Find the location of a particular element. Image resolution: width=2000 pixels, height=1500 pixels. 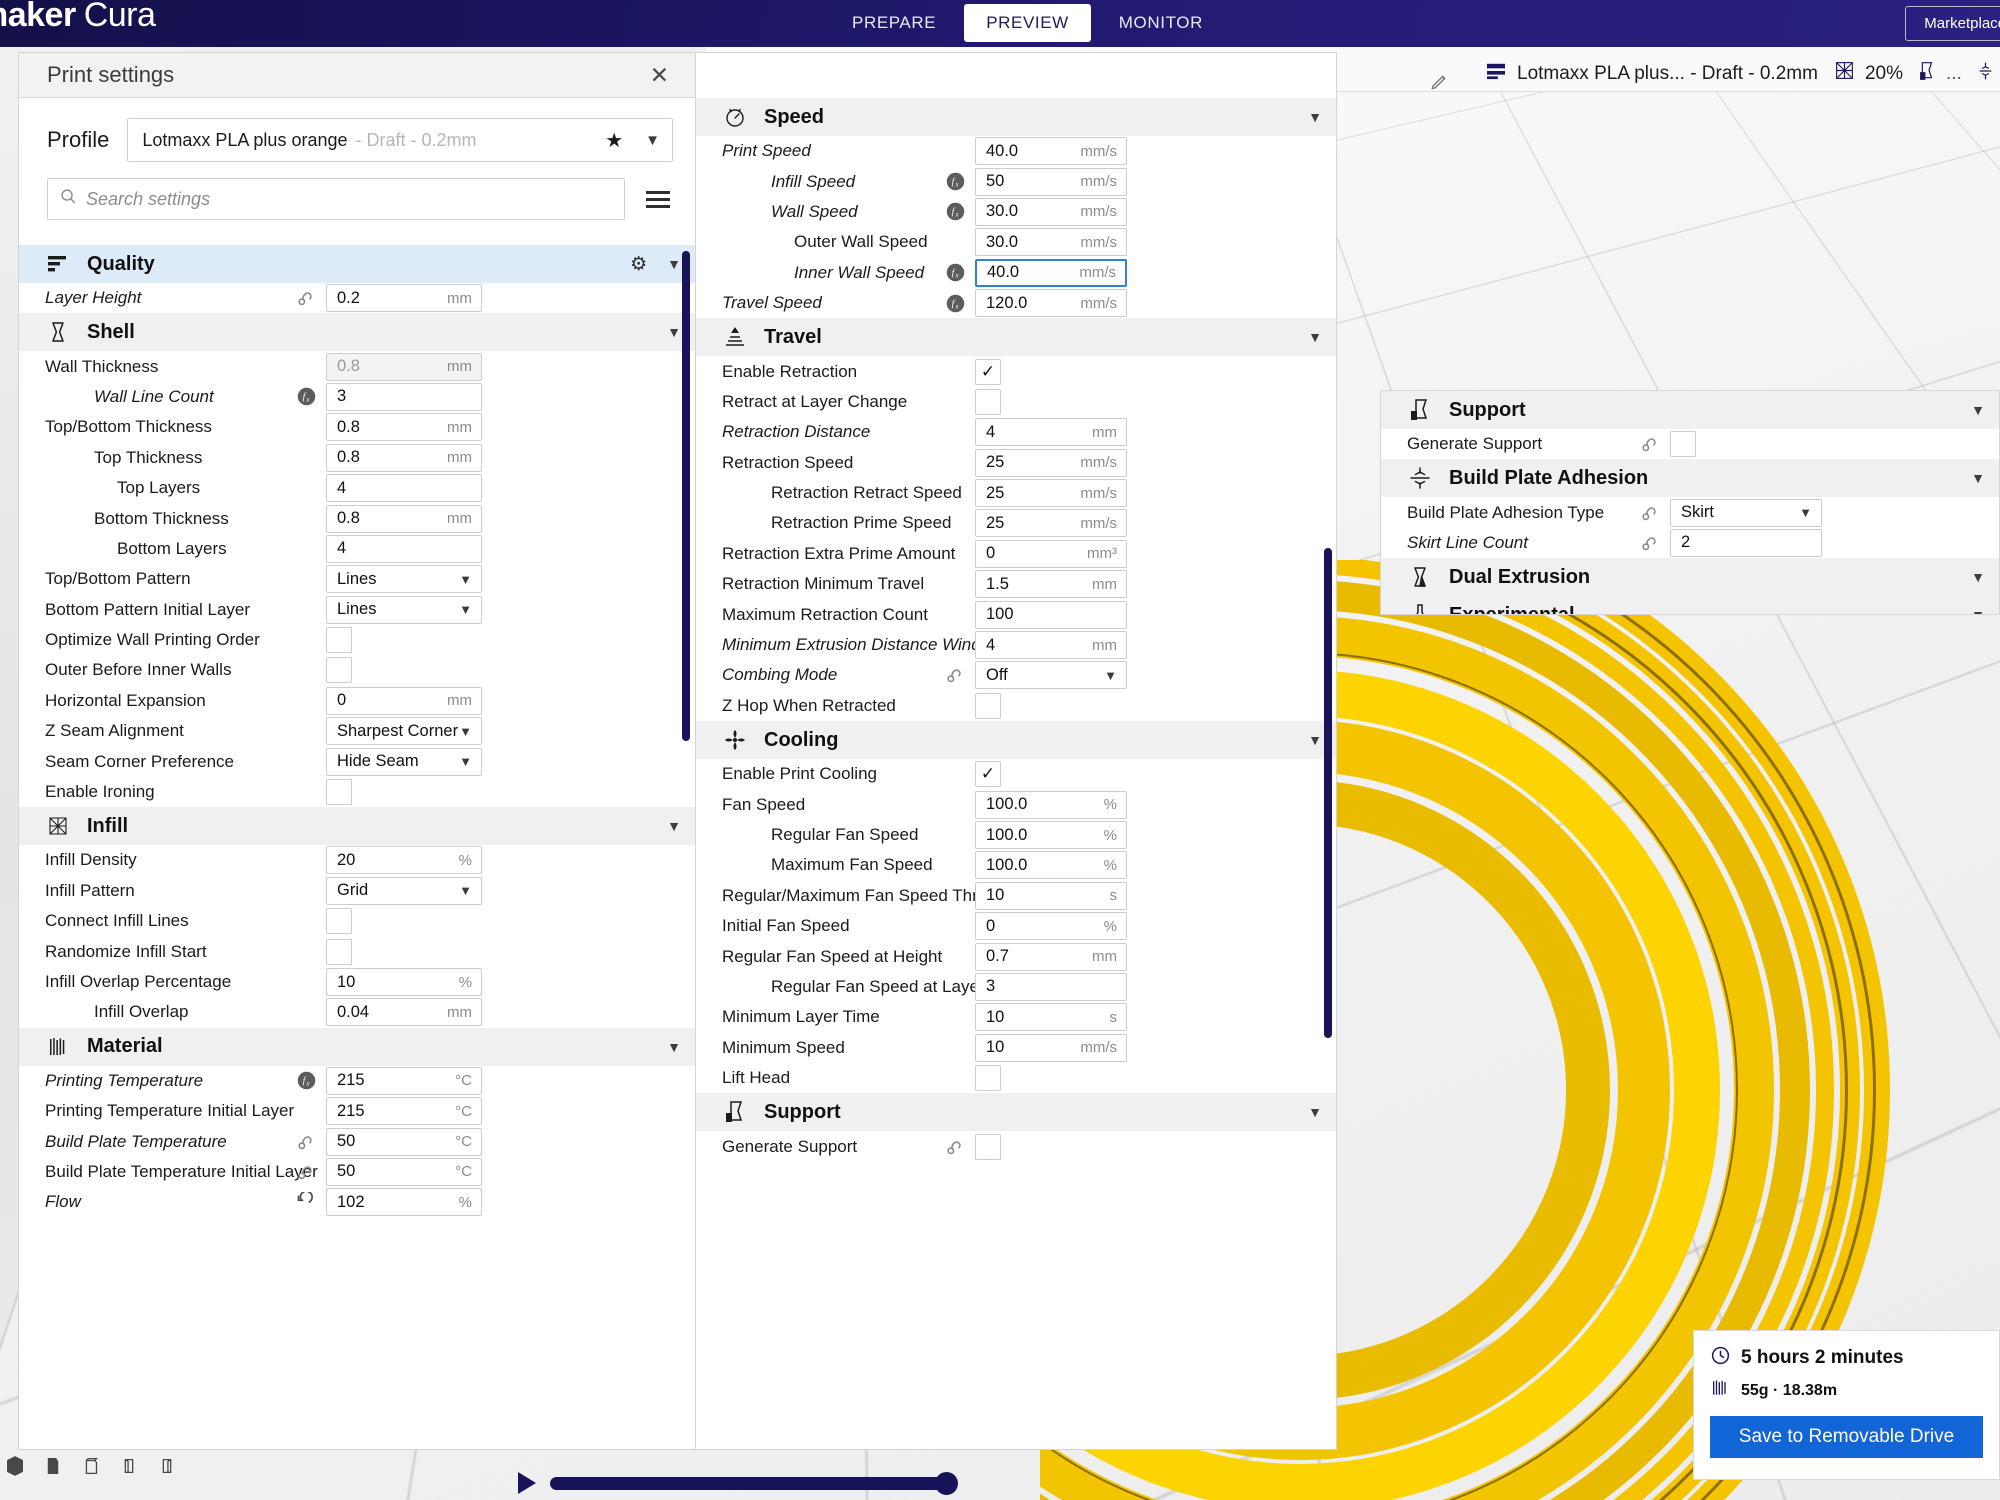

tab-prepare: PREPARE is located at coordinates (894, 23).